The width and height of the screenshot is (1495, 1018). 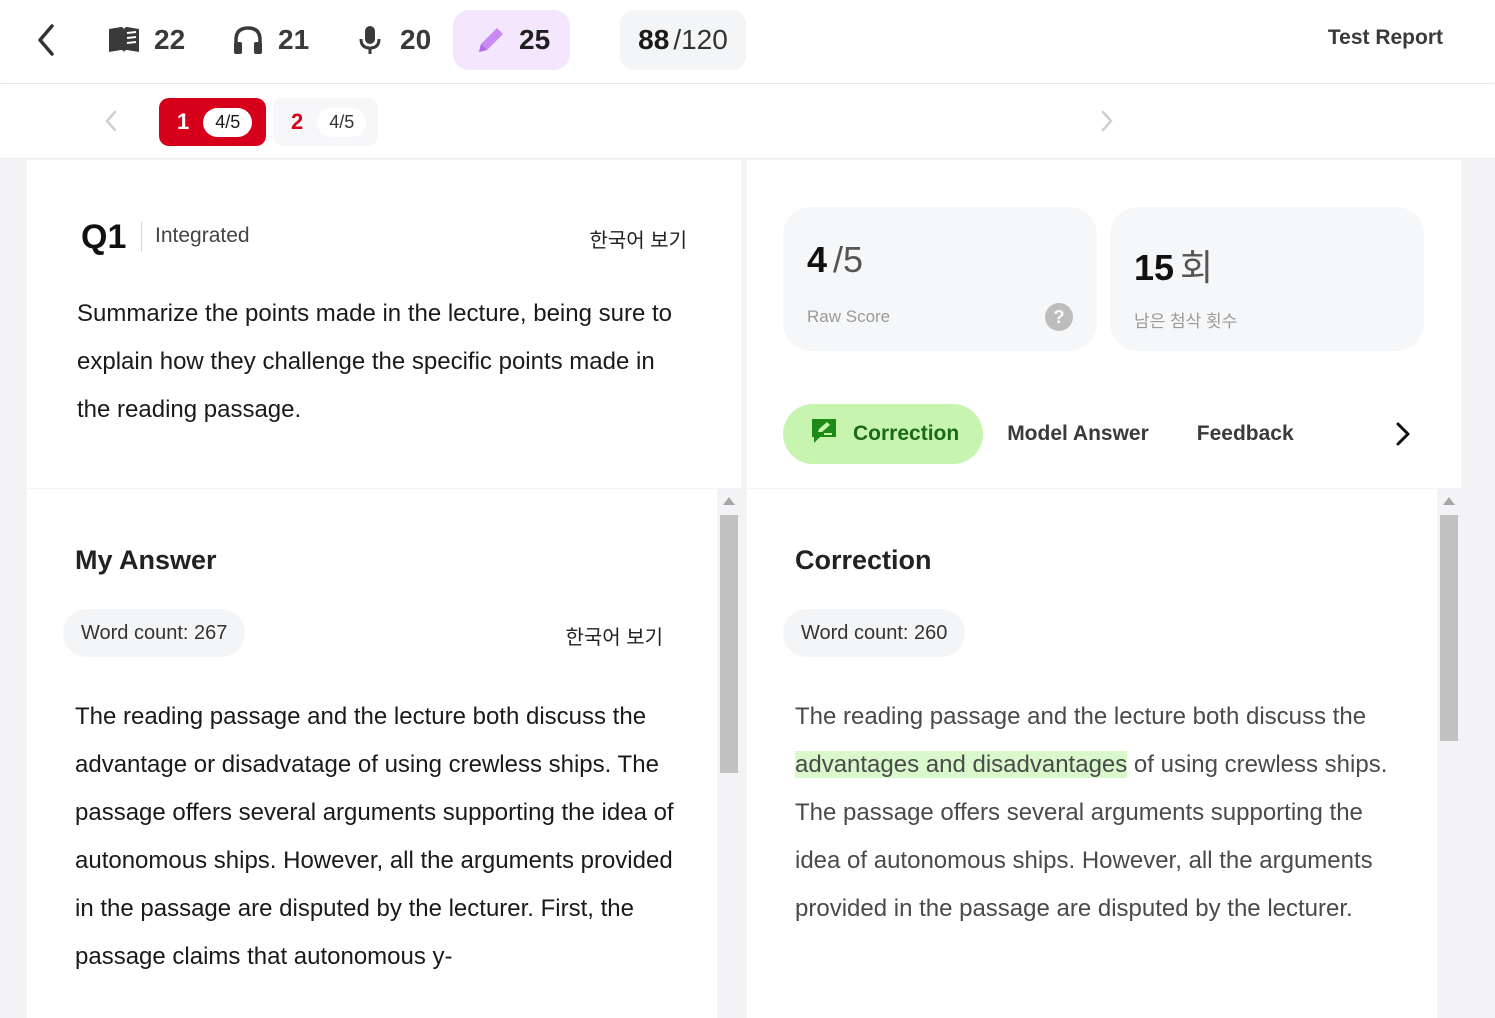 I want to click on question-next-button, so click(x=1107, y=121).